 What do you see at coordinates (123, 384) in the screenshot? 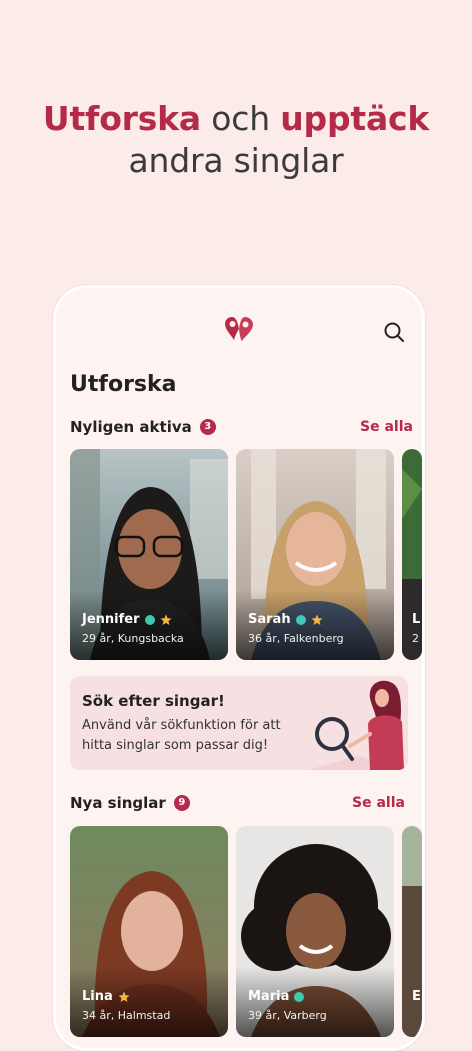
I see `page-title: Utforska` at bounding box center [123, 384].